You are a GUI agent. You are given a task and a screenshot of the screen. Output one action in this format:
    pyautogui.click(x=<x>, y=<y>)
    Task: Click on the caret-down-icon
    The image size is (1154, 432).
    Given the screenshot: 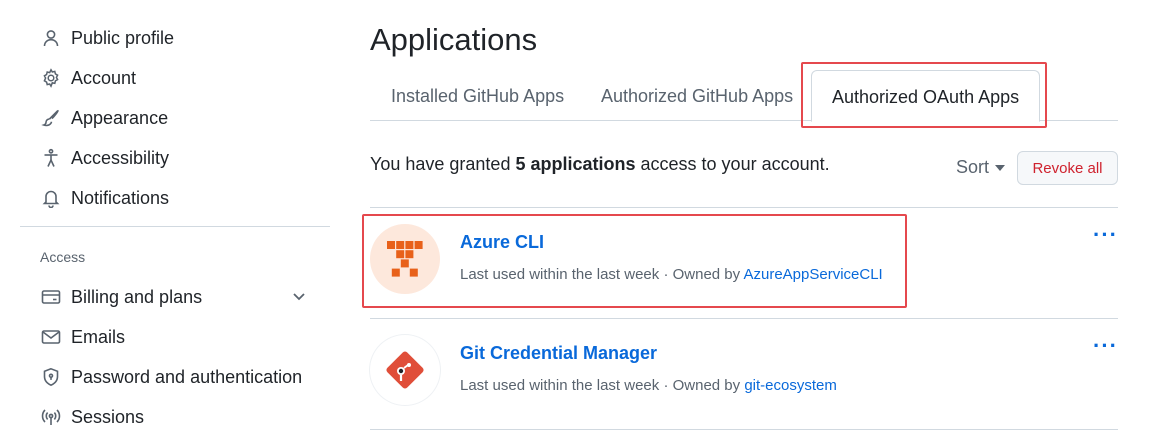 What is the action you would take?
    pyautogui.click(x=1000, y=167)
    